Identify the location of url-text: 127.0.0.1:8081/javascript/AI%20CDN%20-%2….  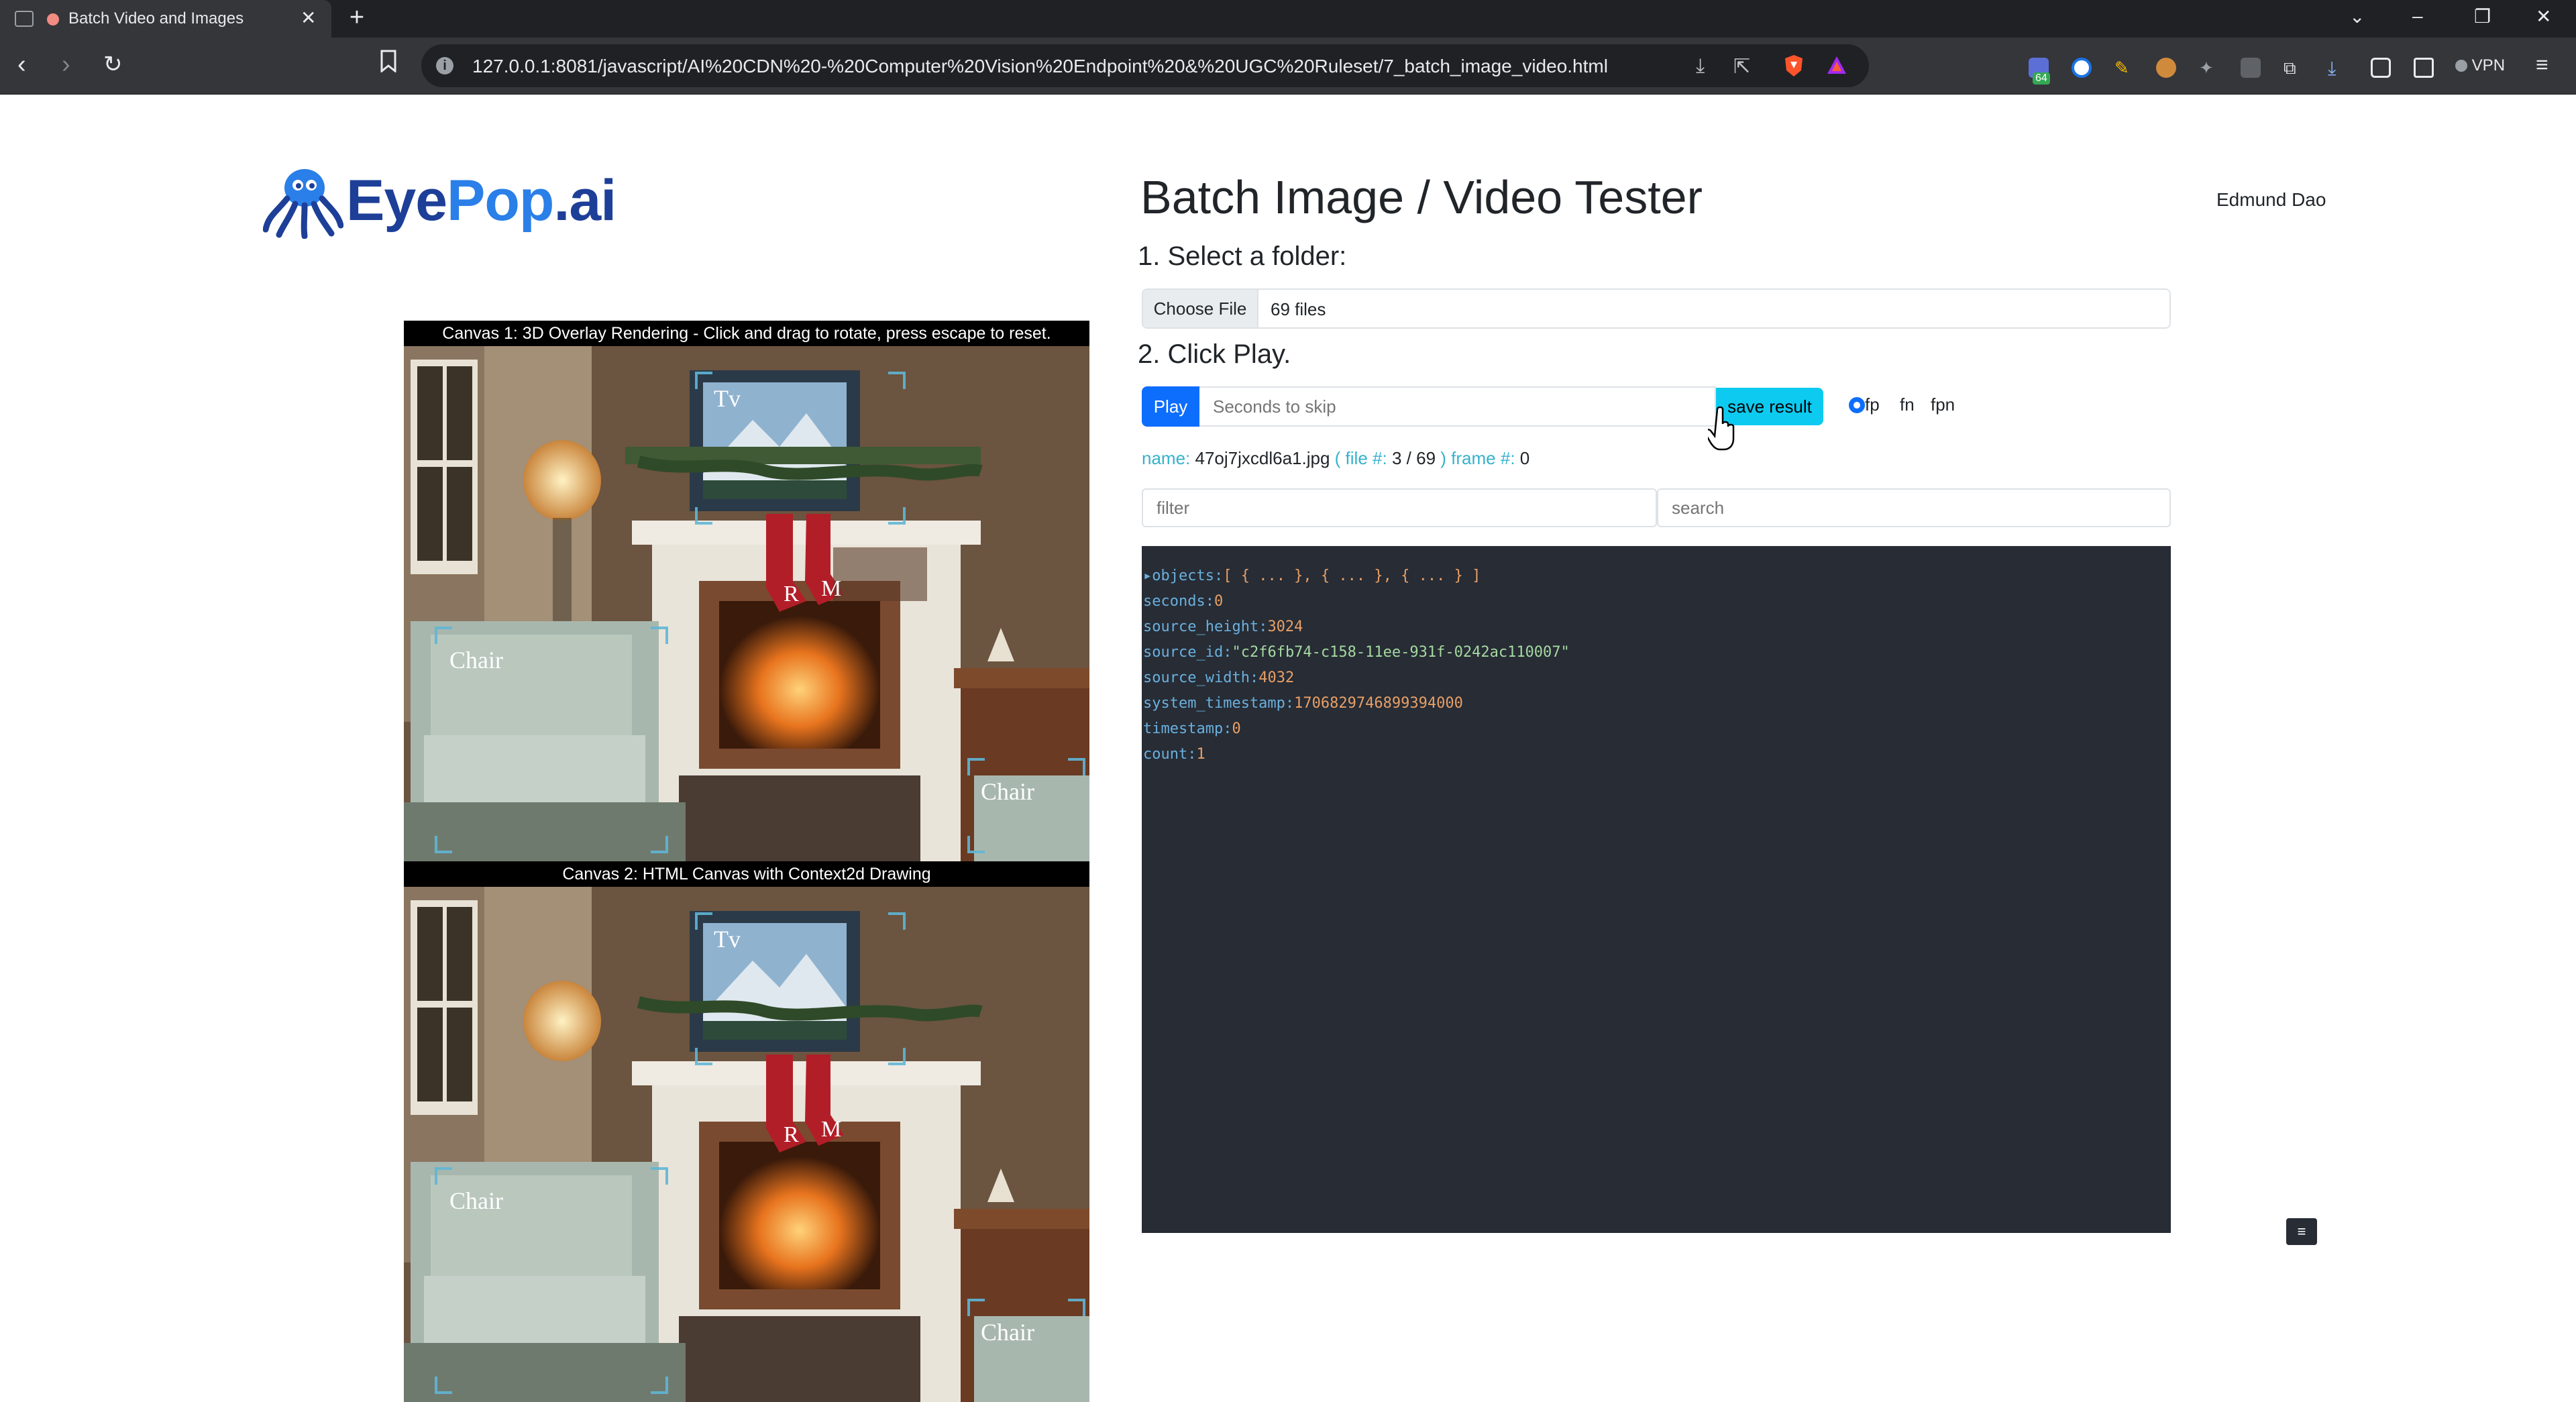
(1040, 66).